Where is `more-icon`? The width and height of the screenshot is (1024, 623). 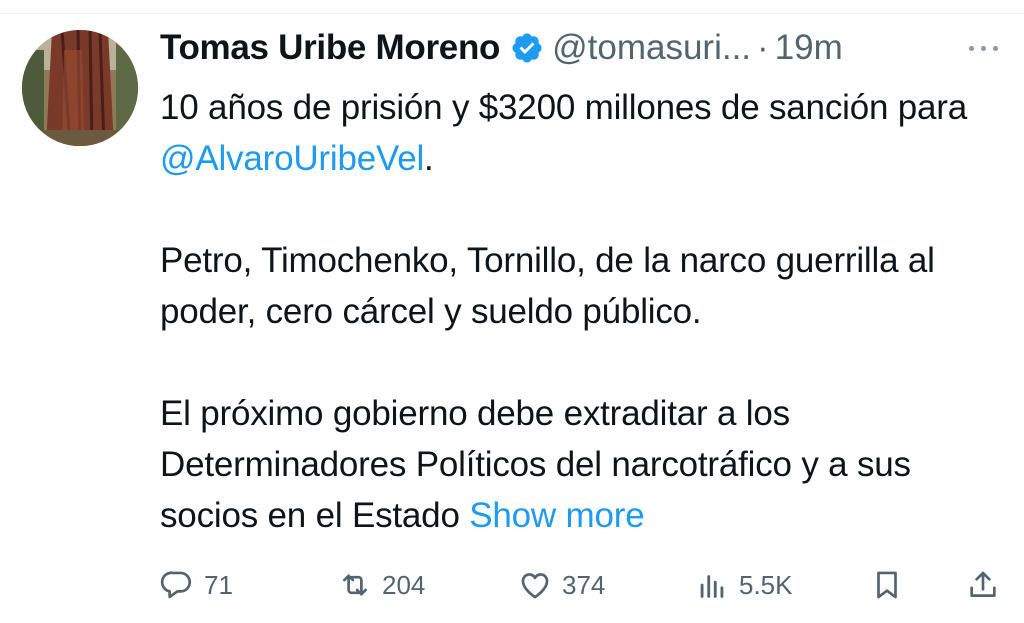 more-icon is located at coordinates (985, 48).